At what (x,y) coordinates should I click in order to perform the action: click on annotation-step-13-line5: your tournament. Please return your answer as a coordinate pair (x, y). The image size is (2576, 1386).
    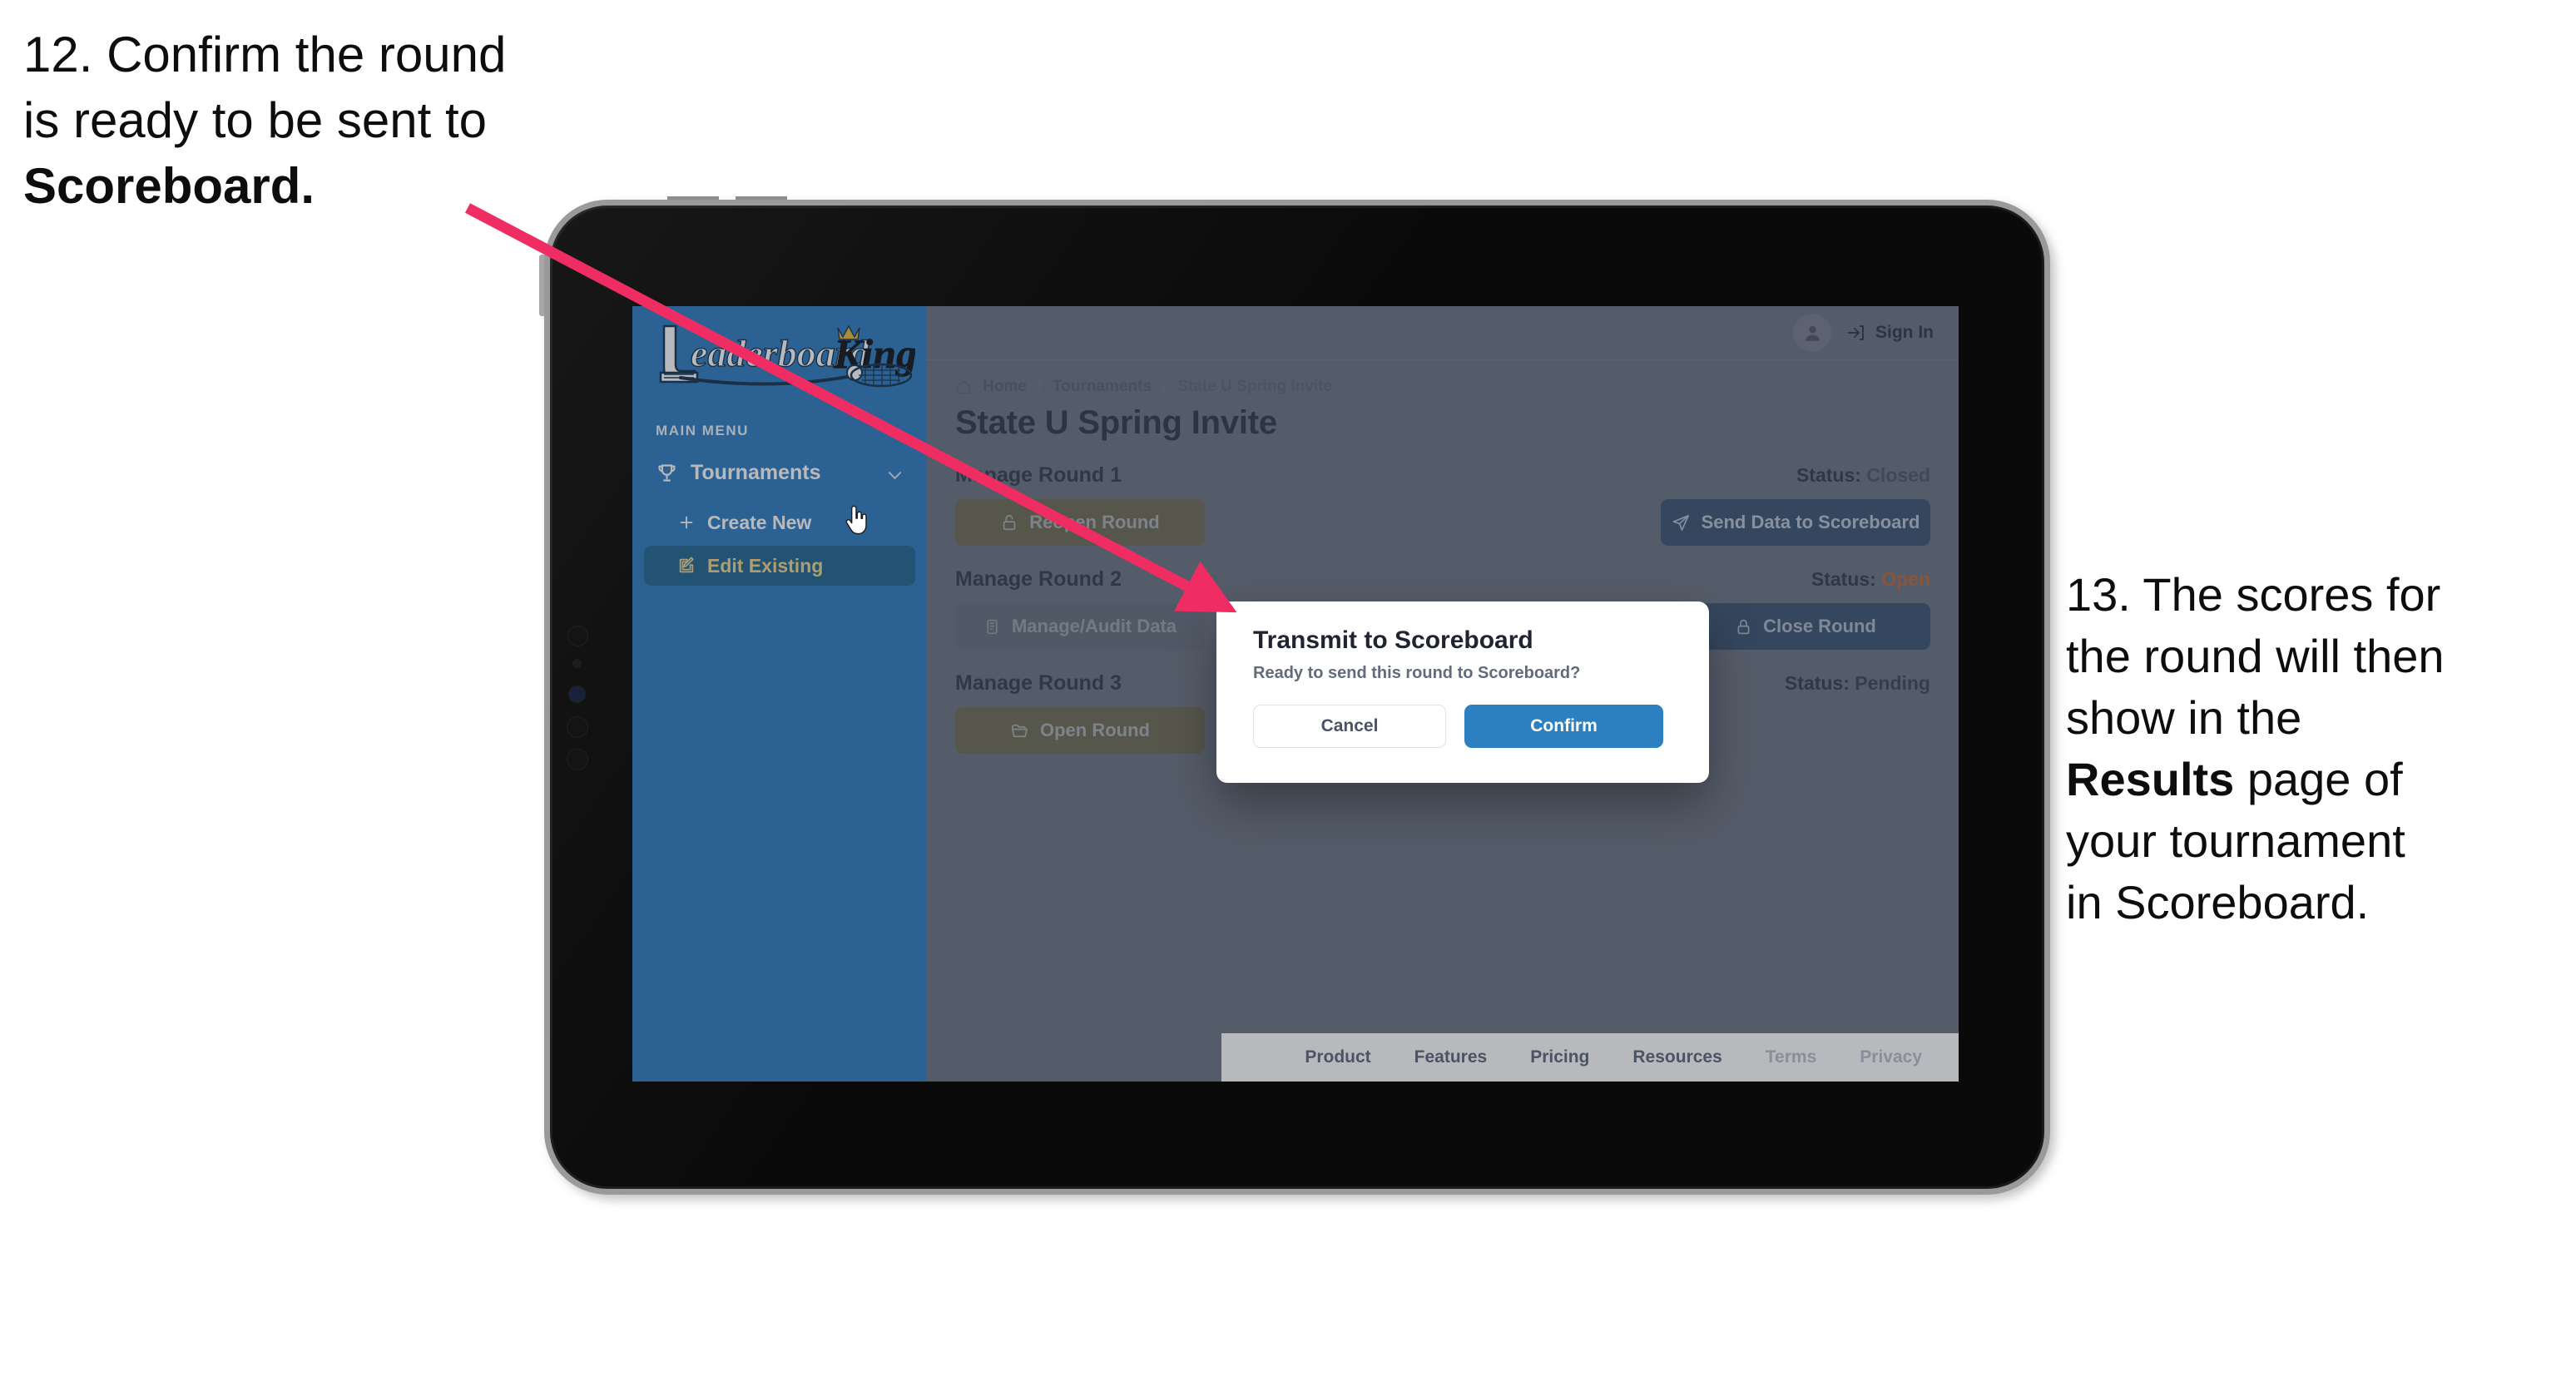
    Looking at the image, I should click on (2235, 840).